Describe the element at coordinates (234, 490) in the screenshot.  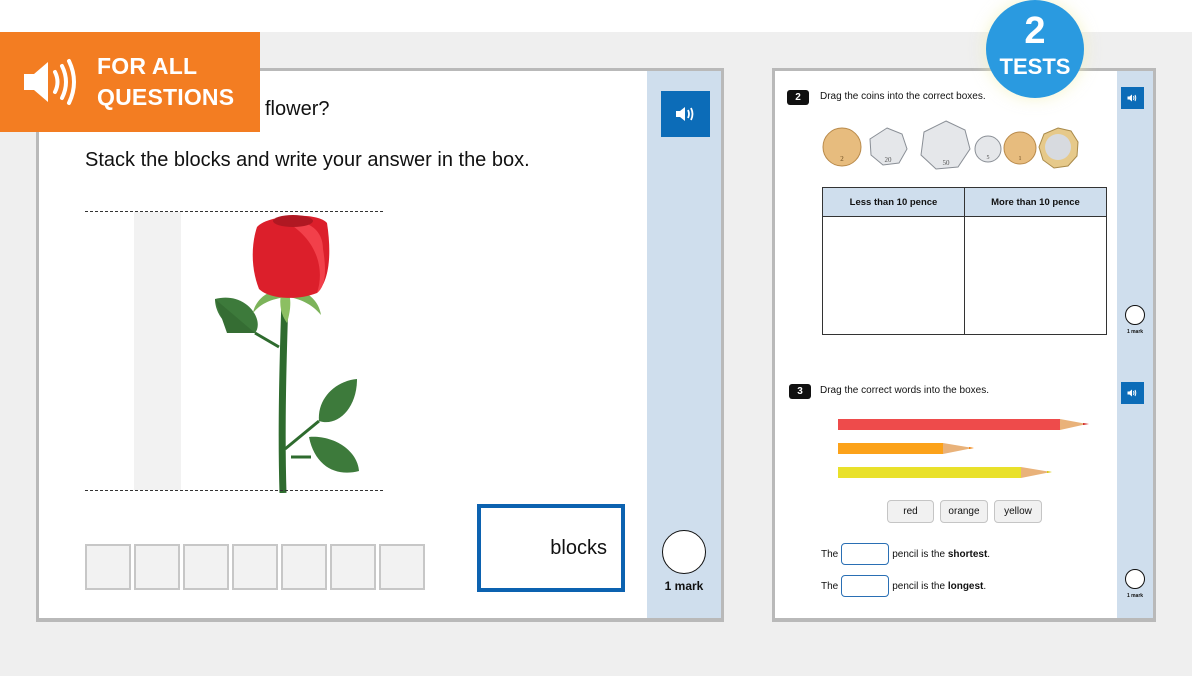
I see `dashed-guide-bottom` at that location.